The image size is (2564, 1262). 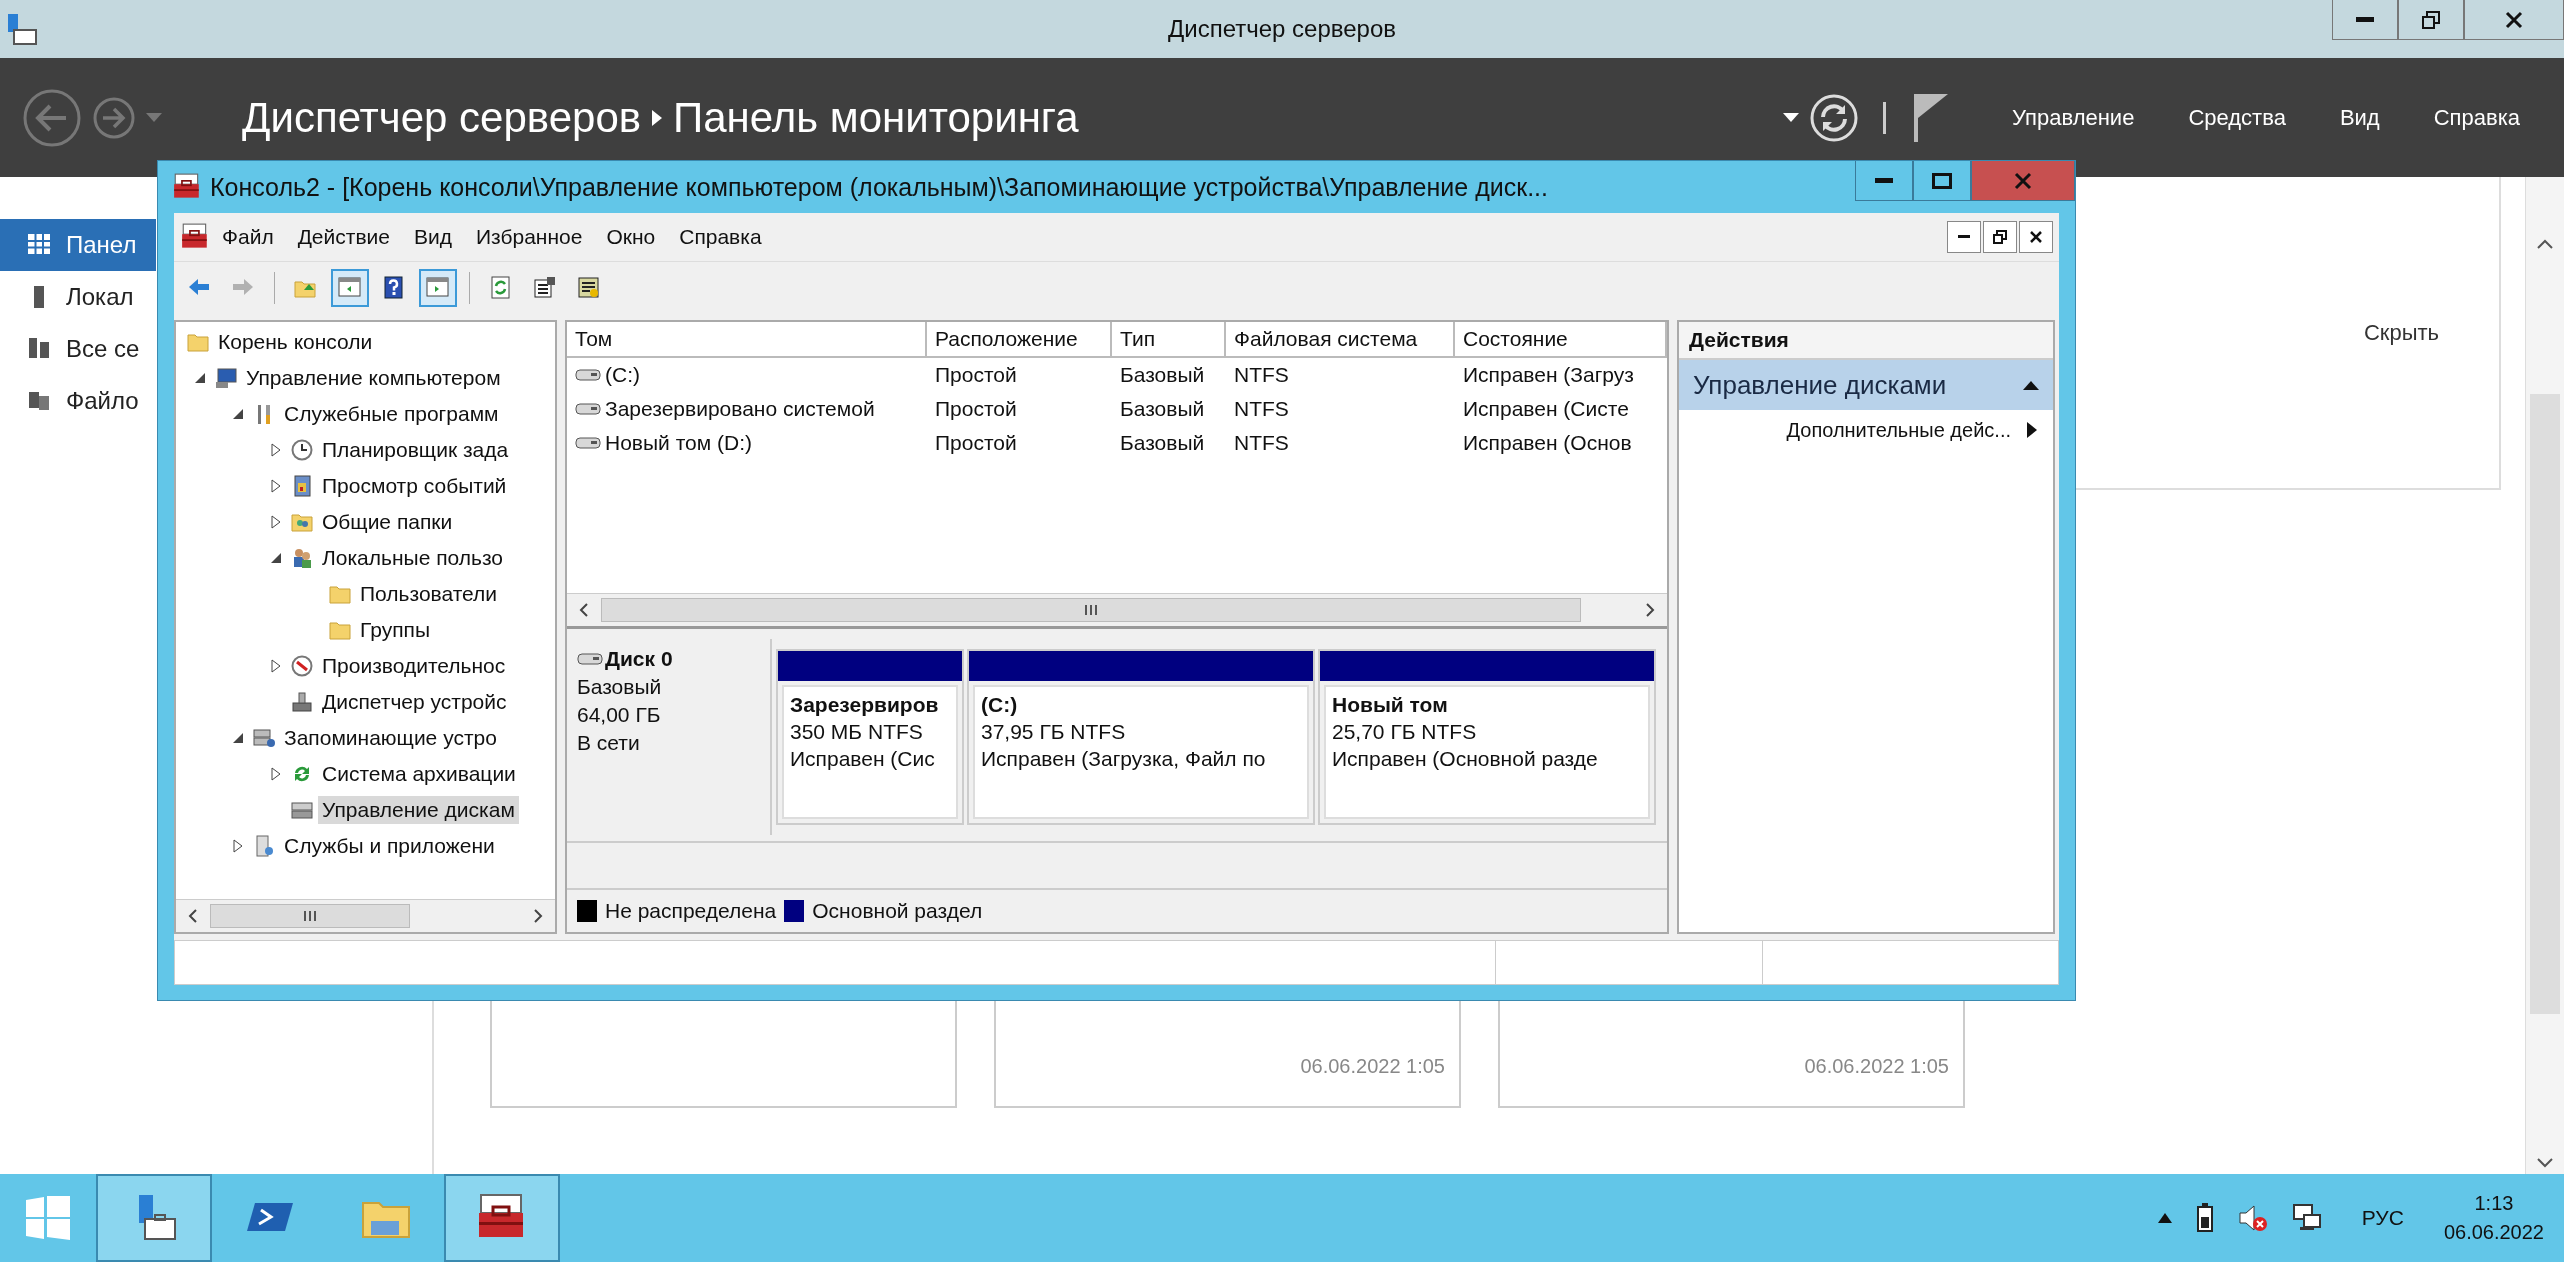 I want to click on column-header: Файловая система, so click(x=1340, y=340).